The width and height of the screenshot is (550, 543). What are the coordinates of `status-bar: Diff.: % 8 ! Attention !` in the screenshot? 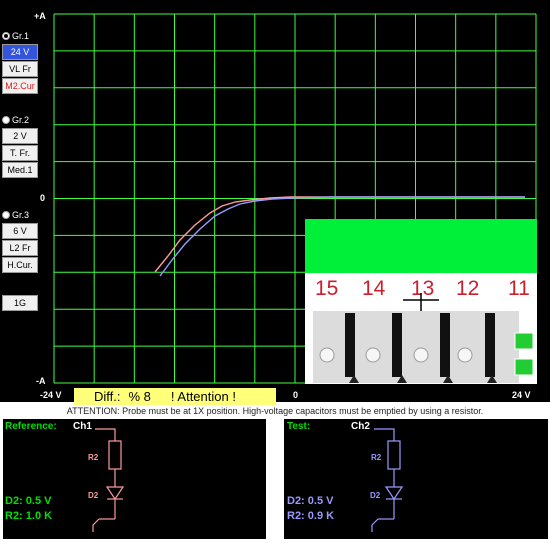 It's located at (175, 396).